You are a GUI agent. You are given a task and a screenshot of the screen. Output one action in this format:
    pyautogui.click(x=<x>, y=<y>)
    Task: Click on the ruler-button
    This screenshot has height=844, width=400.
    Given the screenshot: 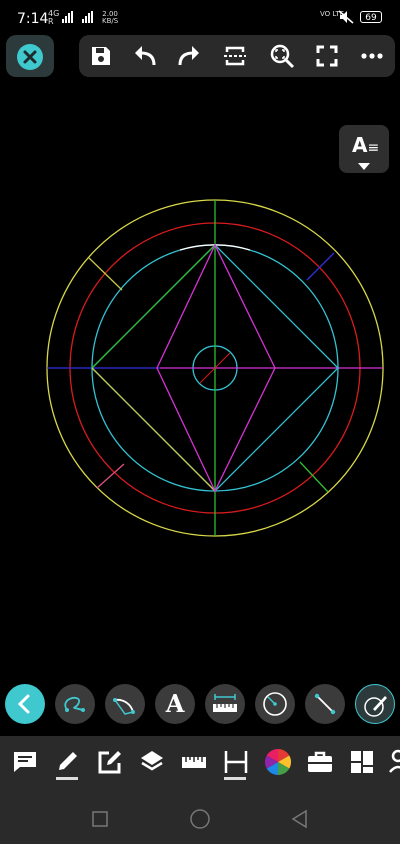 What is the action you would take?
    pyautogui.click(x=194, y=765)
    